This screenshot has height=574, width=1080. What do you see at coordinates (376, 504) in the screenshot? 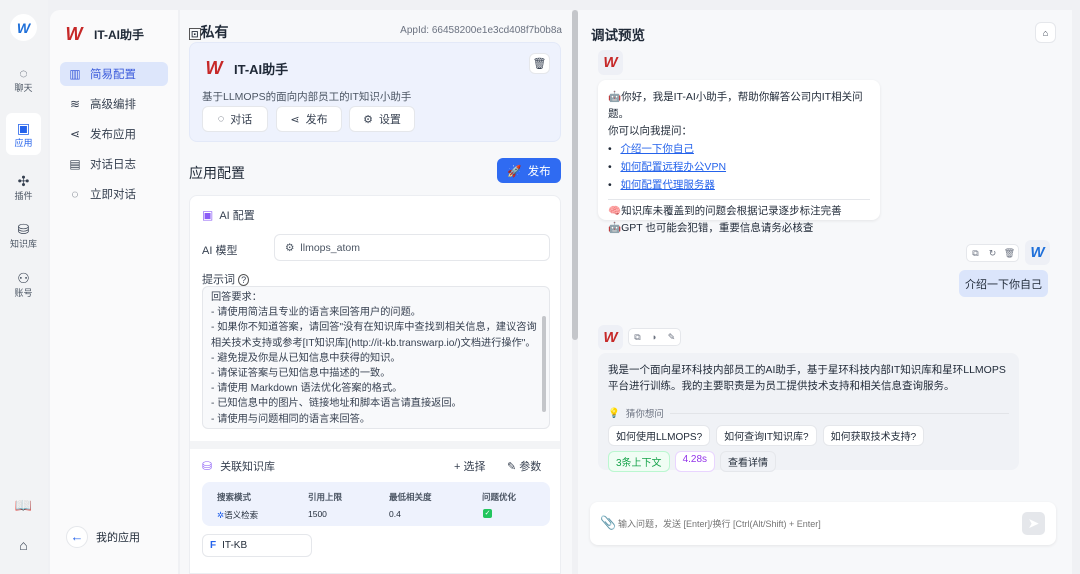
I see `kb-settings-table: 搜索模式 引用上限 最低相关度 问题优化 ✲语义检索 1500 0.4 ✓` at bounding box center [376, 504].